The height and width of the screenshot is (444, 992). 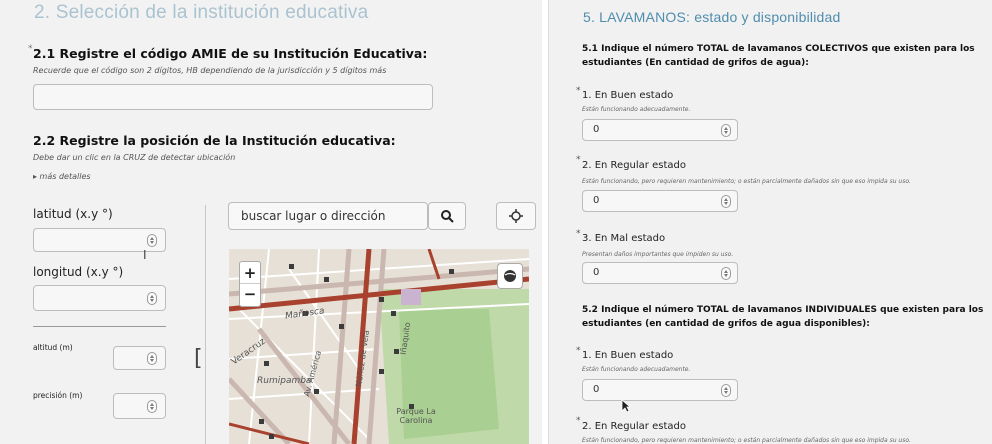 I want to click on section-title-institution: 2. Selección de la institución educativa, so click(x=201, y=12).